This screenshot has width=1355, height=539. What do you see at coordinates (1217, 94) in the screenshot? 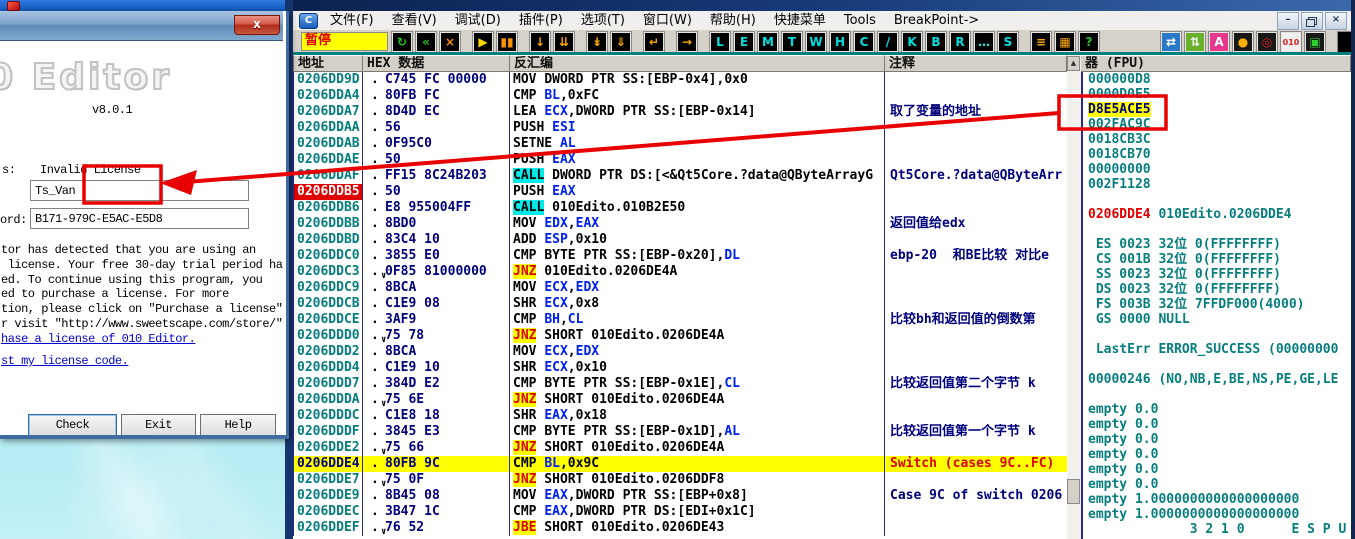
I see `register-line: 0000D0E5` at bounding box center [1217, 94].